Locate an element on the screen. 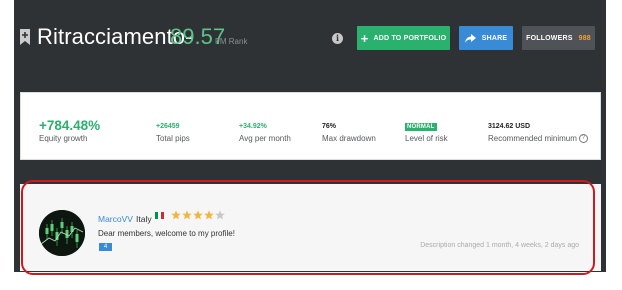  max-drawdown-label: Max drawdown is located at coordinates (349, 138).